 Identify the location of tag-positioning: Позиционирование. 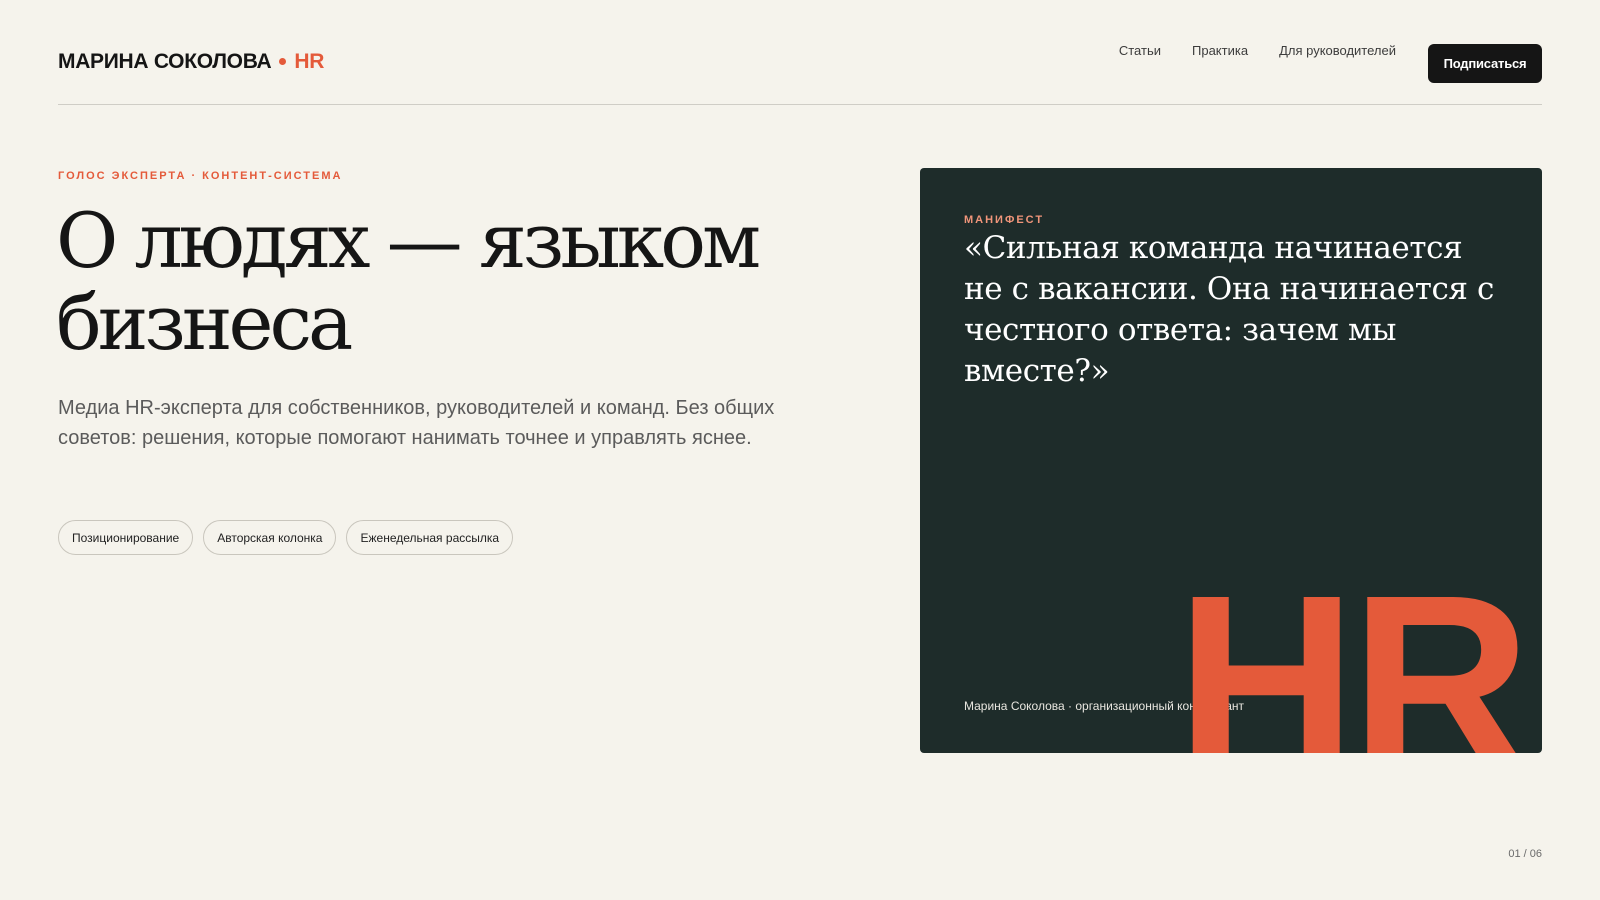
(126, 537).